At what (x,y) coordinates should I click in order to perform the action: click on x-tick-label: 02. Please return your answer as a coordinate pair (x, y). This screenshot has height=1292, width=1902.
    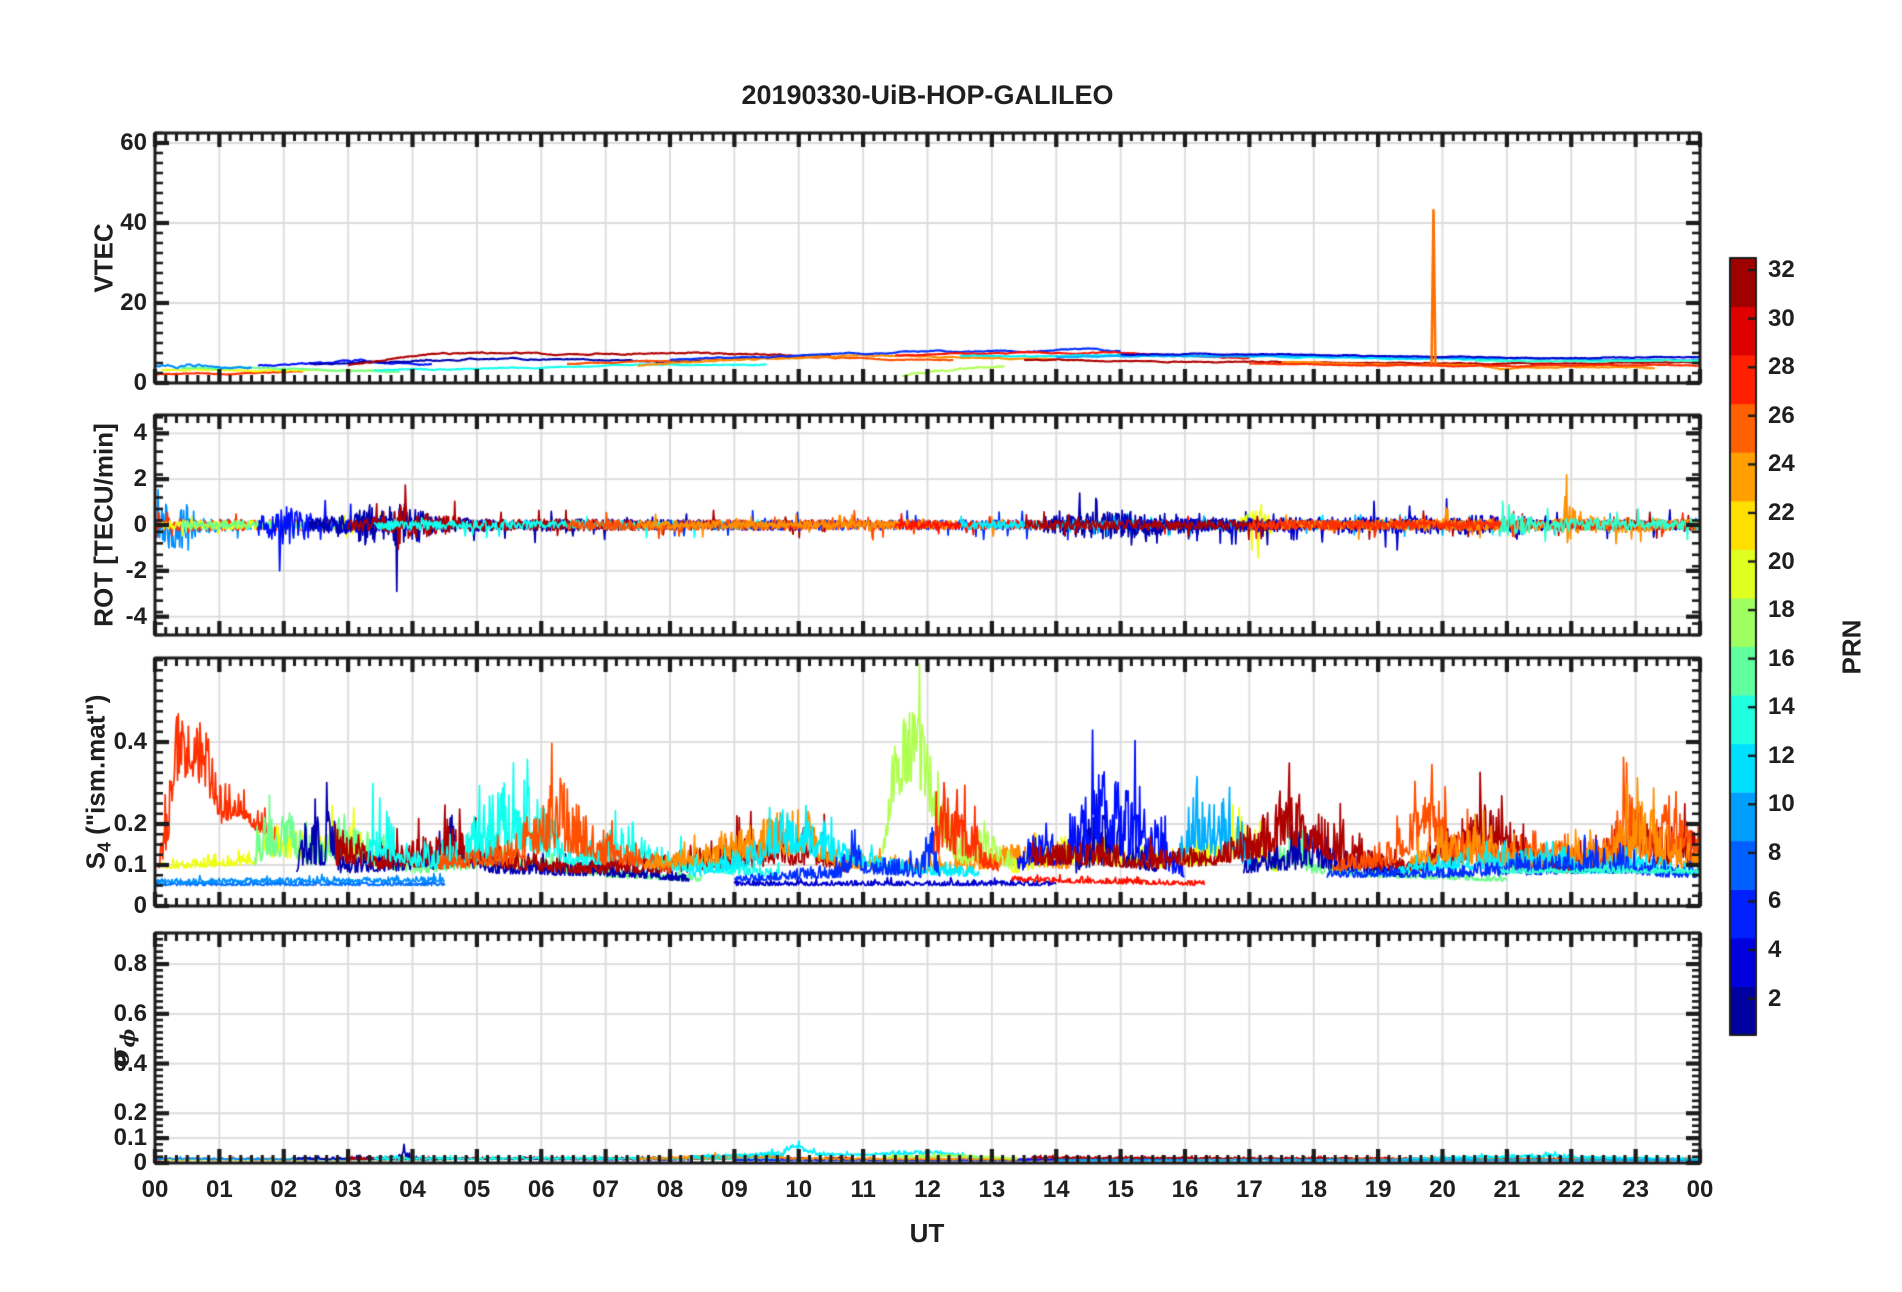
    Looking at the image, I should click on (284, 1189).